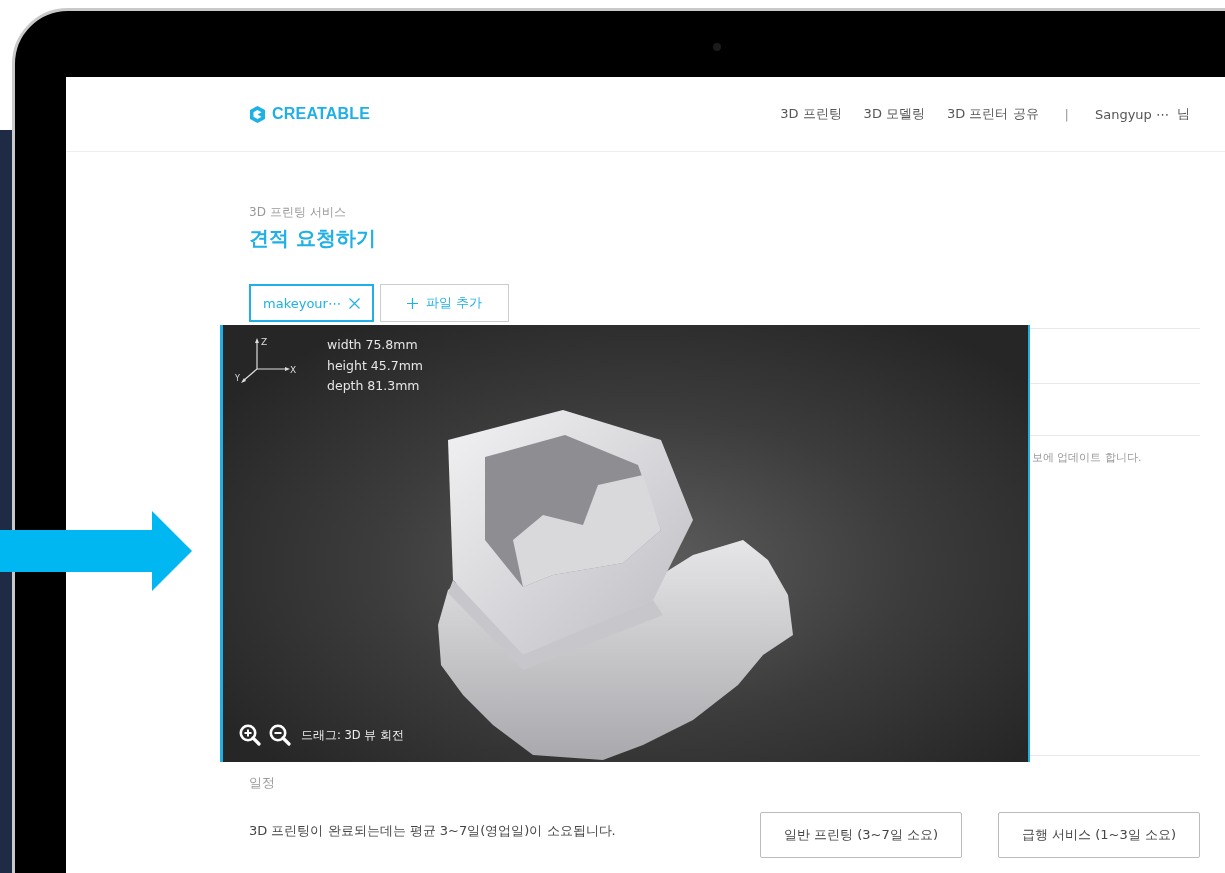  Describe the element at coordinates (993, 114) in the screenshot. I see `nav-link: 3D 프린터 공유` at that location.